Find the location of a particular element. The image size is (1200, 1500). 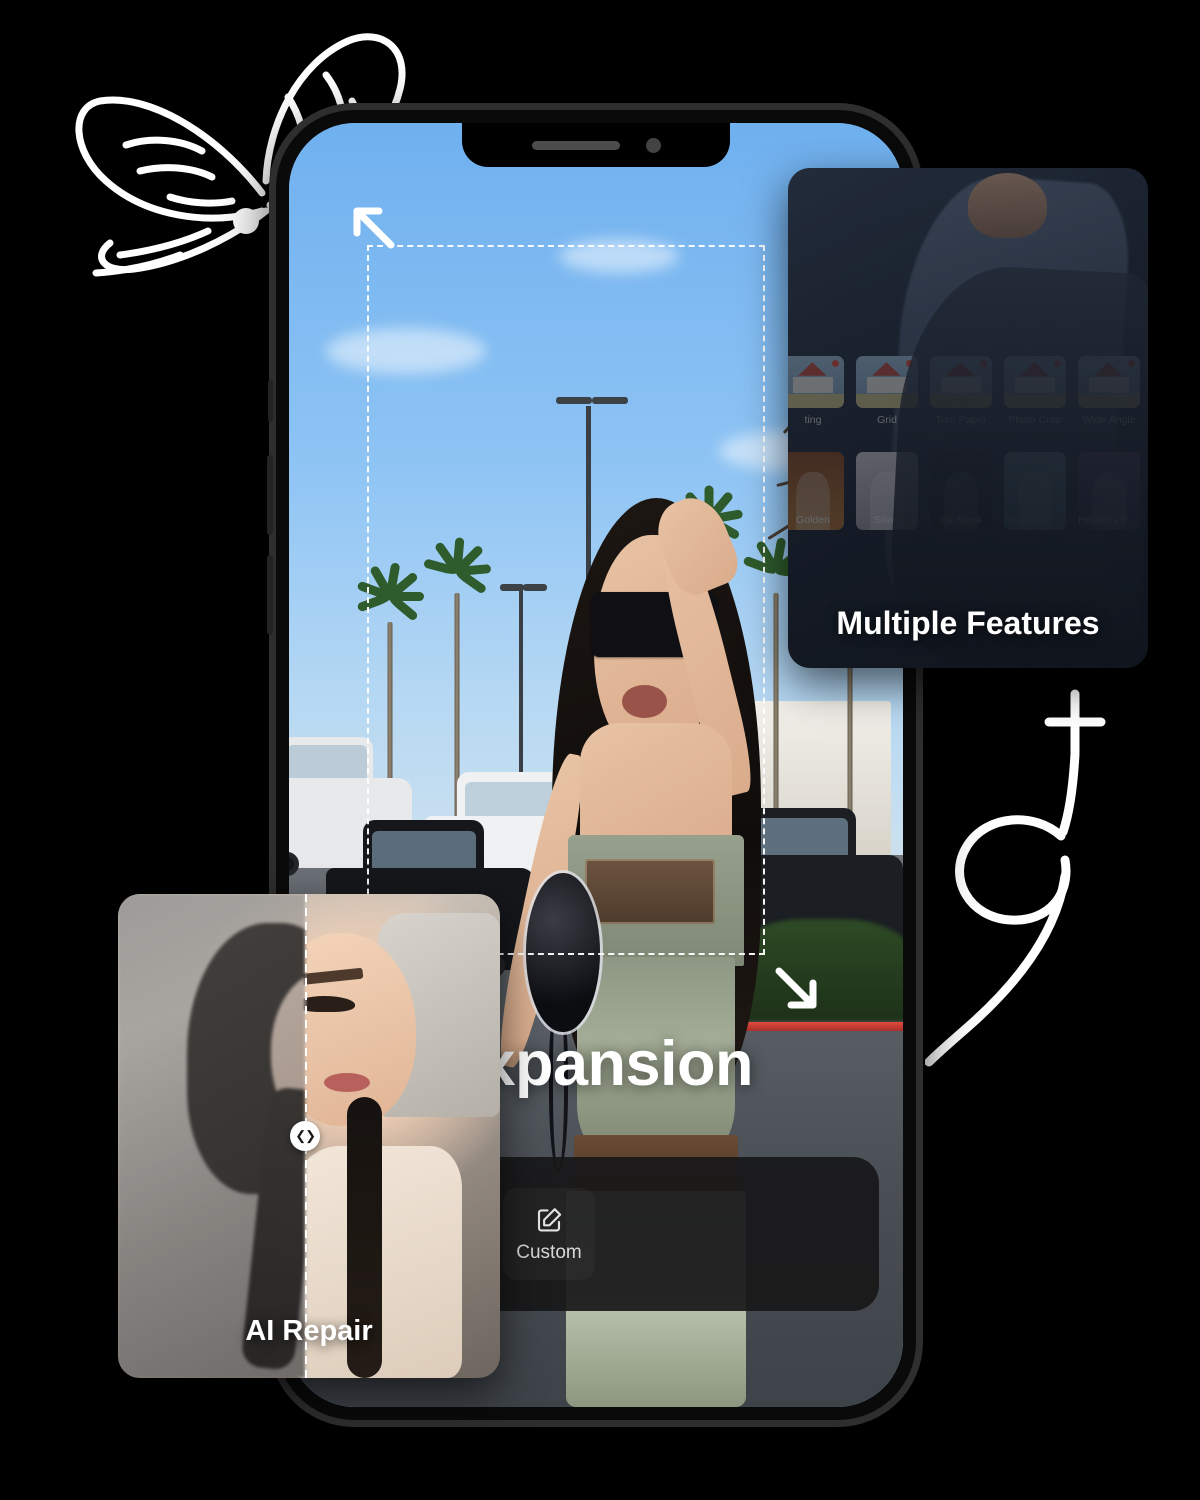

speaker-grille-icon is located at coordinates (575, 145).